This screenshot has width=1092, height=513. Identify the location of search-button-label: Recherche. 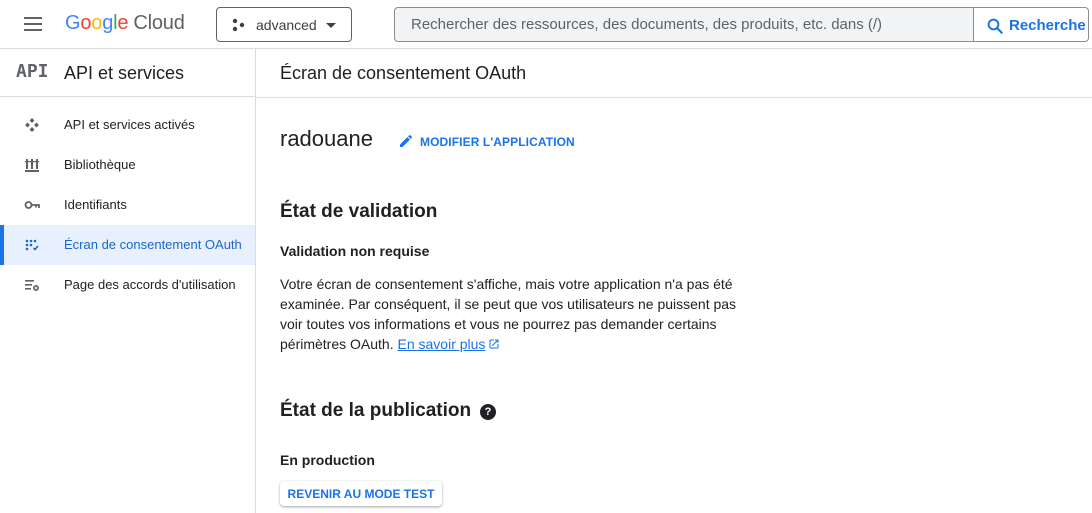
(1047, 25).